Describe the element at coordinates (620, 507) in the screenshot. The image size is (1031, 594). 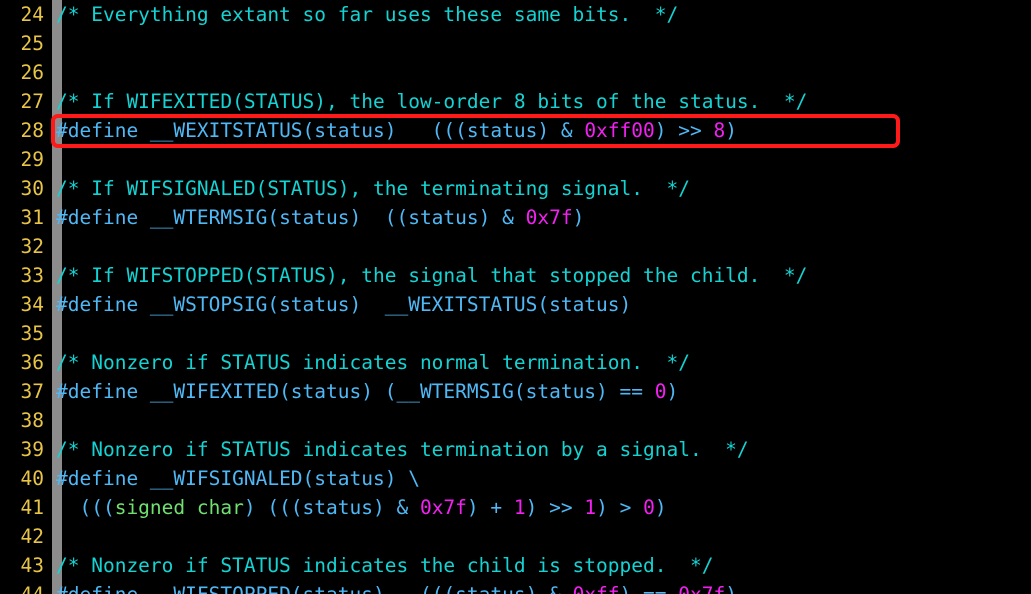
I see `token-plain: ) >` at that location.